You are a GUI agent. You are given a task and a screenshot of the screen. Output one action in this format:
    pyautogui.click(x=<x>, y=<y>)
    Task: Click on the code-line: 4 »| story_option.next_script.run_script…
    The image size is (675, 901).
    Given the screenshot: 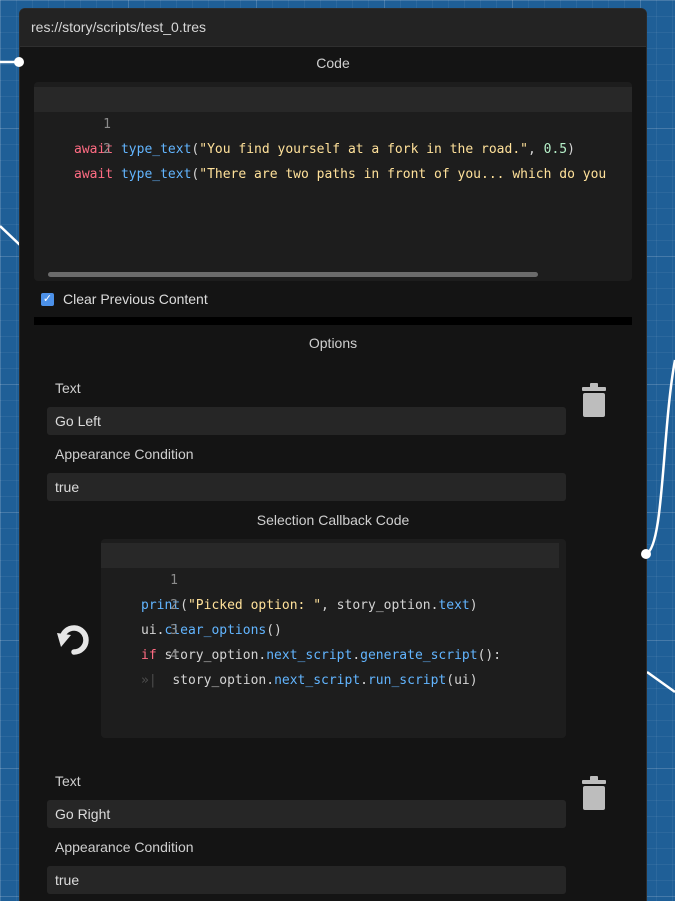 What is the action you would take?
    pyautogui.click(x=333, y=653)
    